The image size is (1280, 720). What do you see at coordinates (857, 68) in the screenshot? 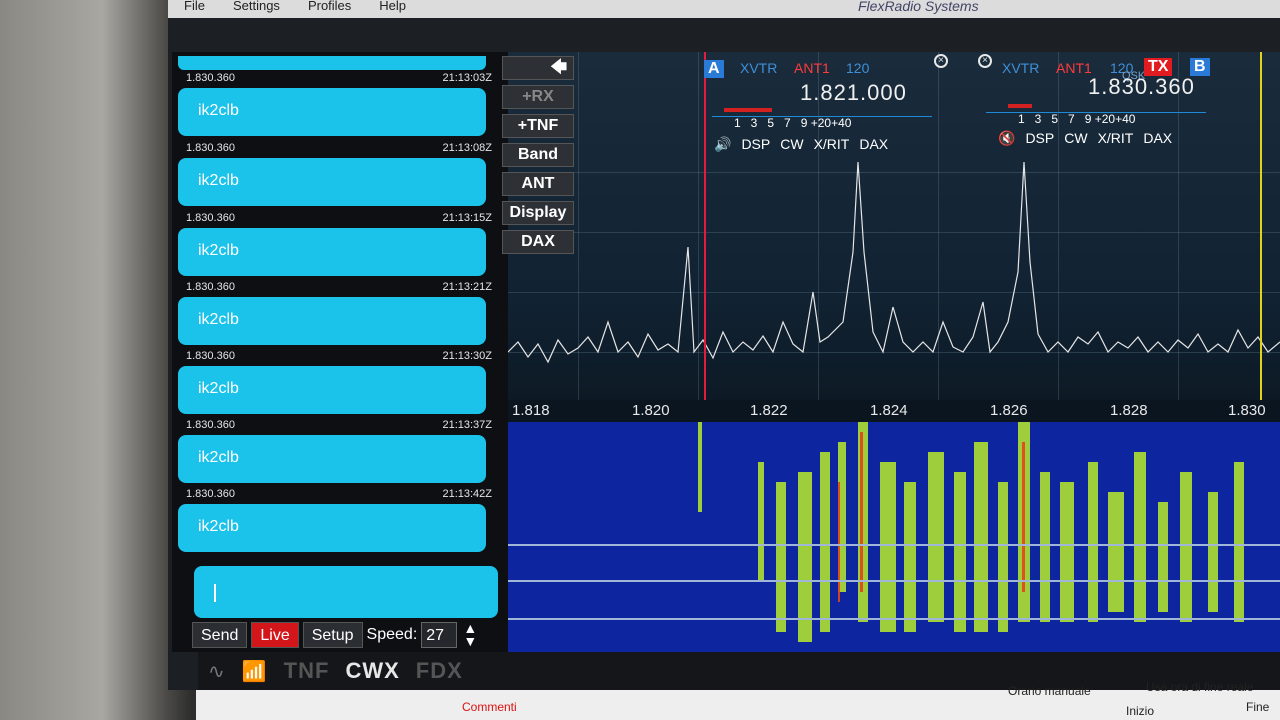
I see `slice-a-filter: 120` at bounding box center [857, 68].